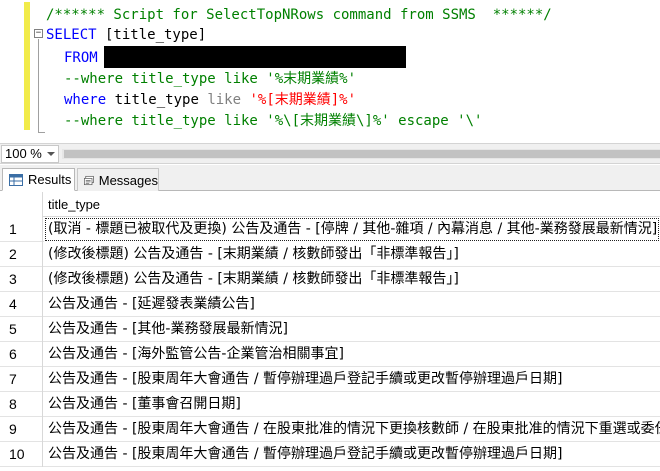 This screenshot has width=660, height=471. I want to click on code-line-from: FROM, so click(235, 57).